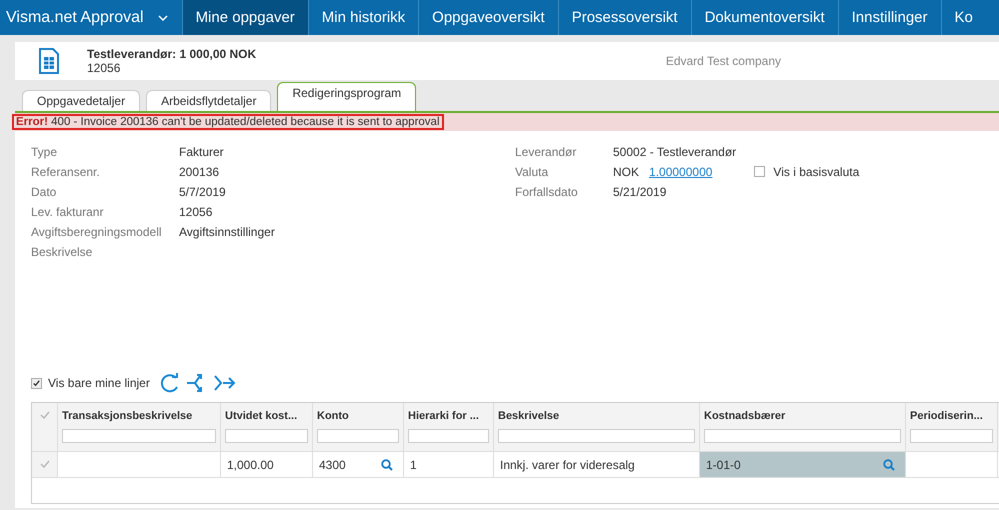 The image size is (999, 510). I want to click on exchange-rate-link: 1.00000000, so click(680, 171).